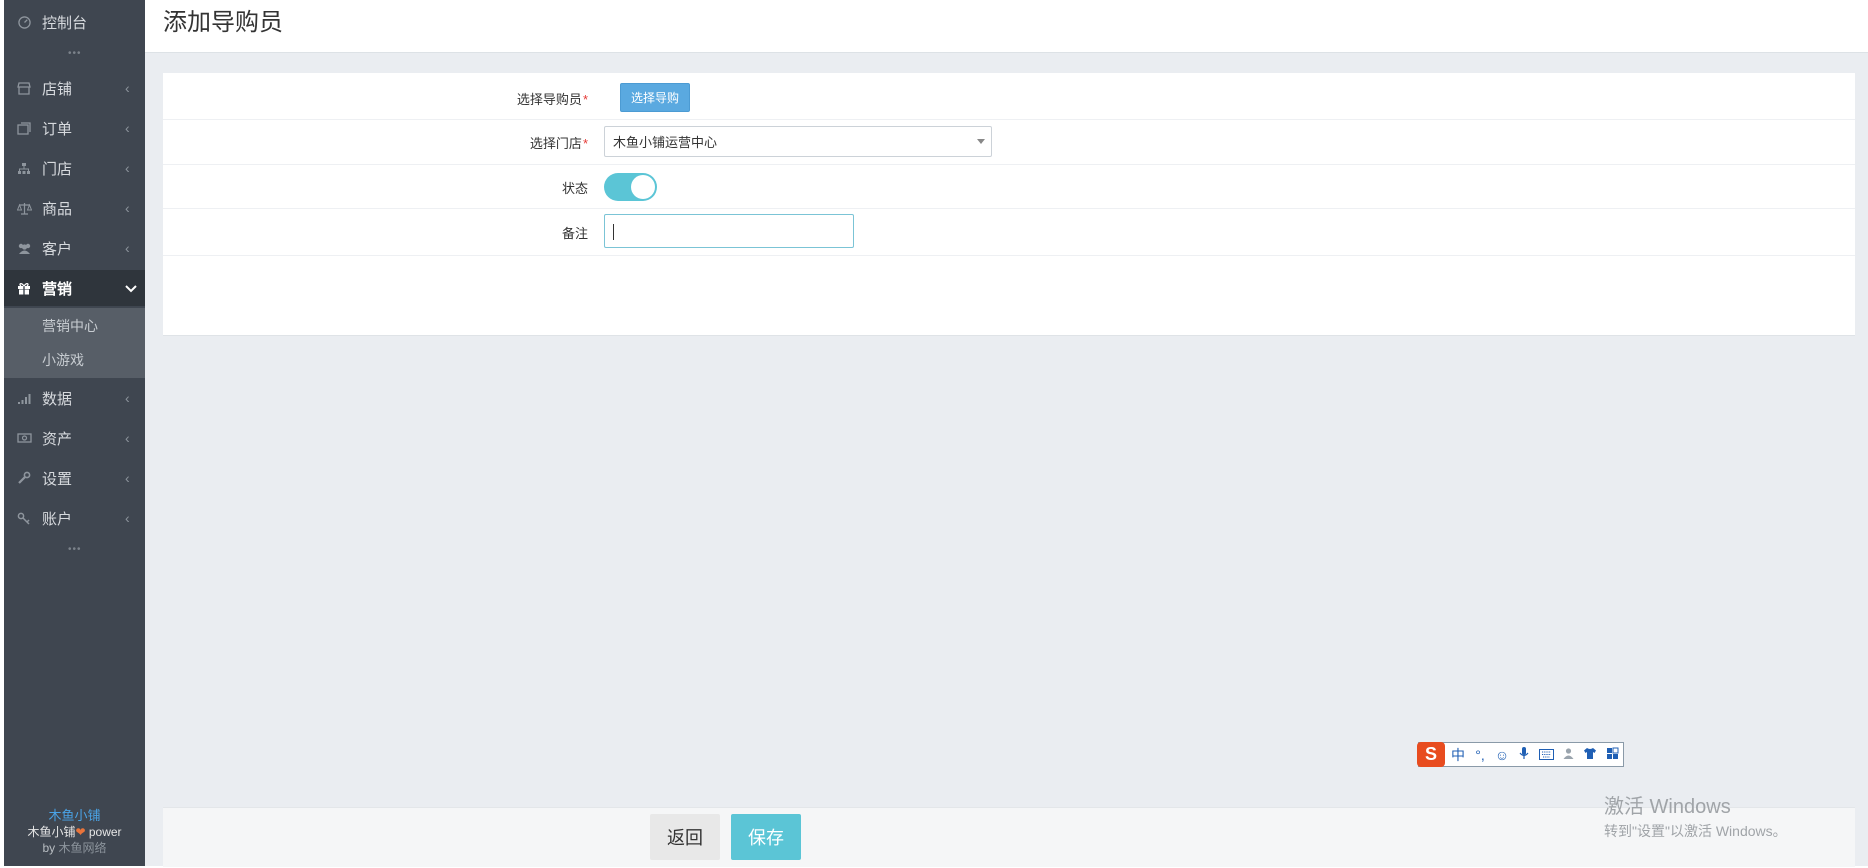  What do you see at coordinates (74, 478) in the screenshot?
I see `sidebar-item-settings: 设置 ‹` at bounding box center [74, 478].